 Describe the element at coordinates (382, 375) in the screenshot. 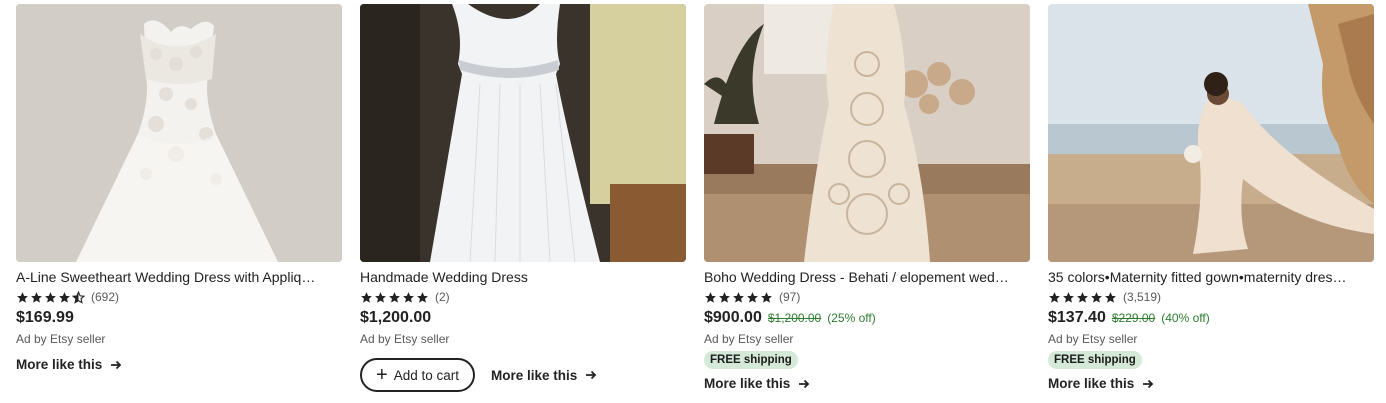

I see `plus-icon: +` at that location.